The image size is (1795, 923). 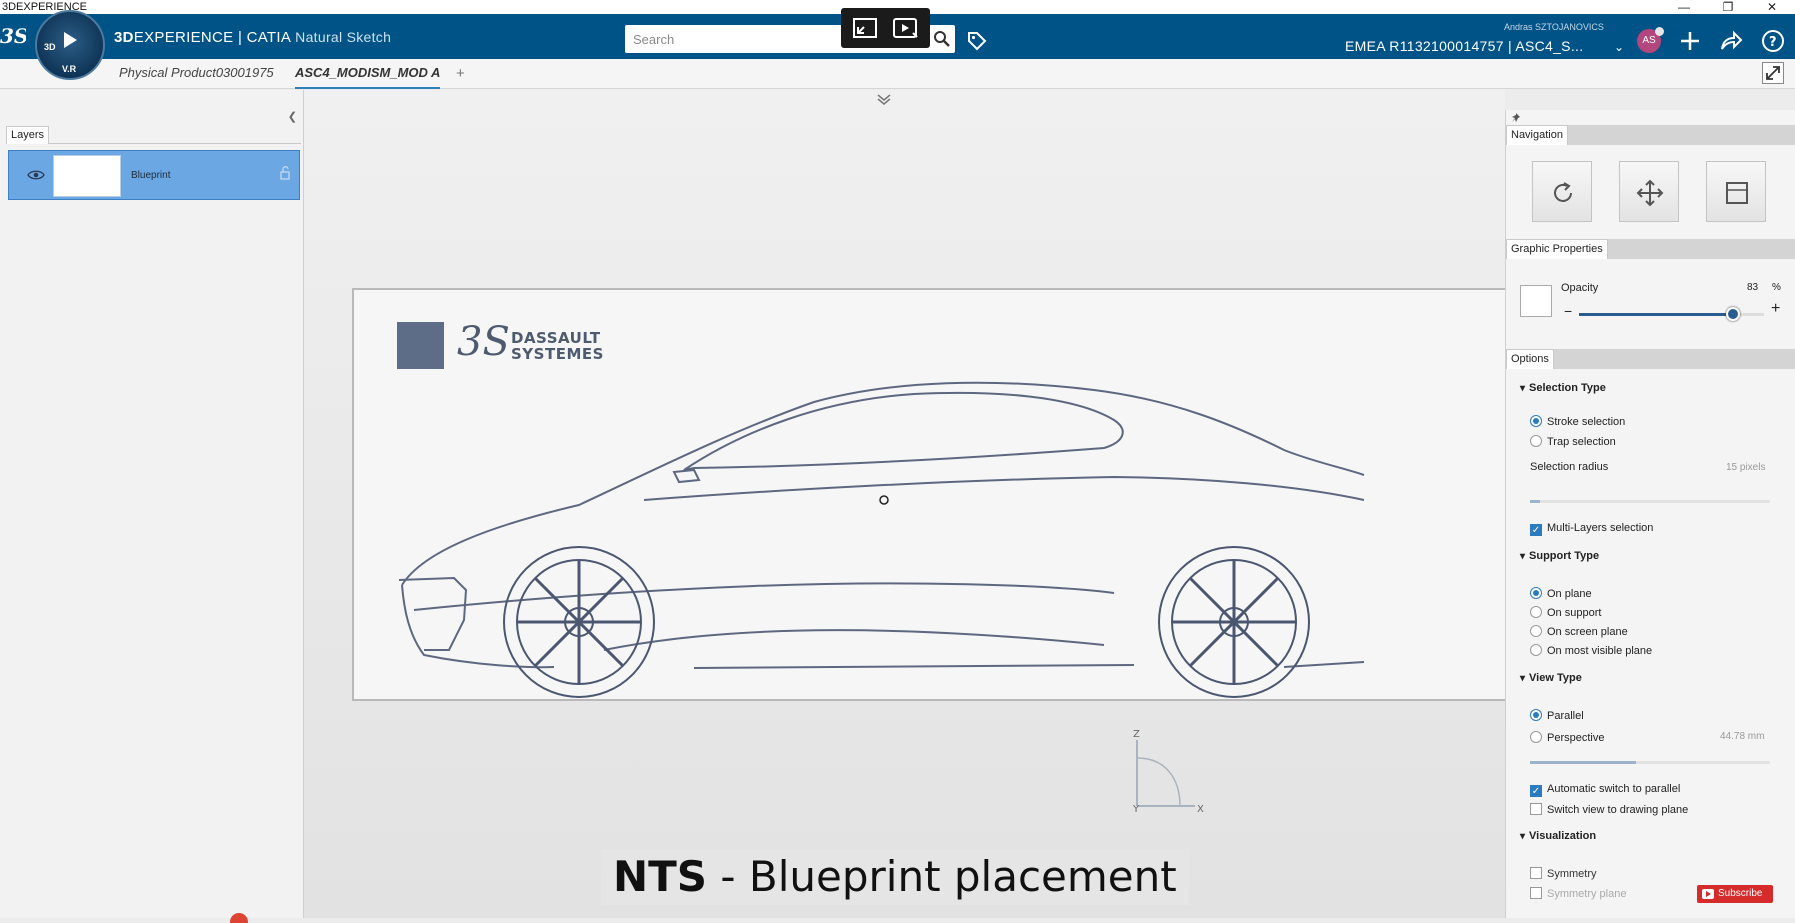 What do you see at coordinates (50, 47) in the screenshot?
I see `compass-3d-label: 3D` at bounding box center [50, 47].